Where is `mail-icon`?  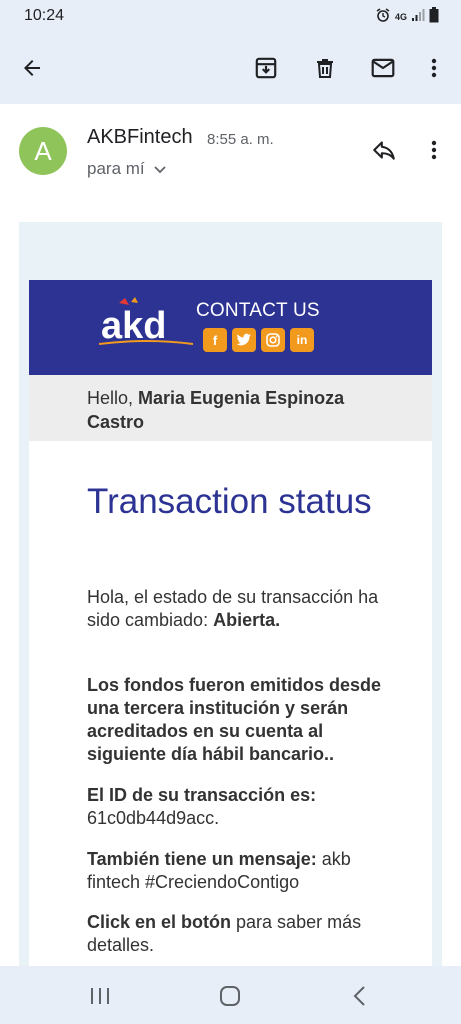 mail-icon is located at coordinates (383, 68).